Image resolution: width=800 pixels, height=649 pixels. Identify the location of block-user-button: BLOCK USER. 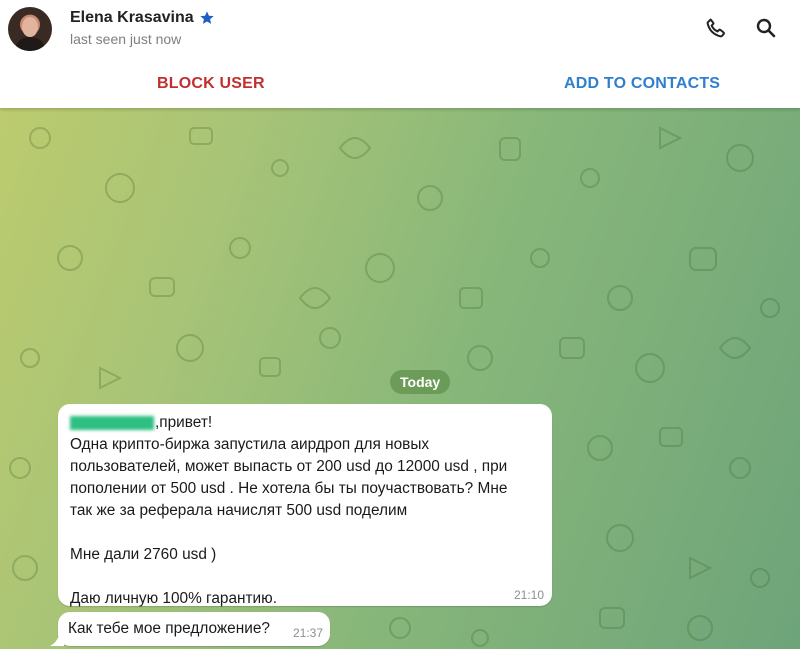
(211, 84).